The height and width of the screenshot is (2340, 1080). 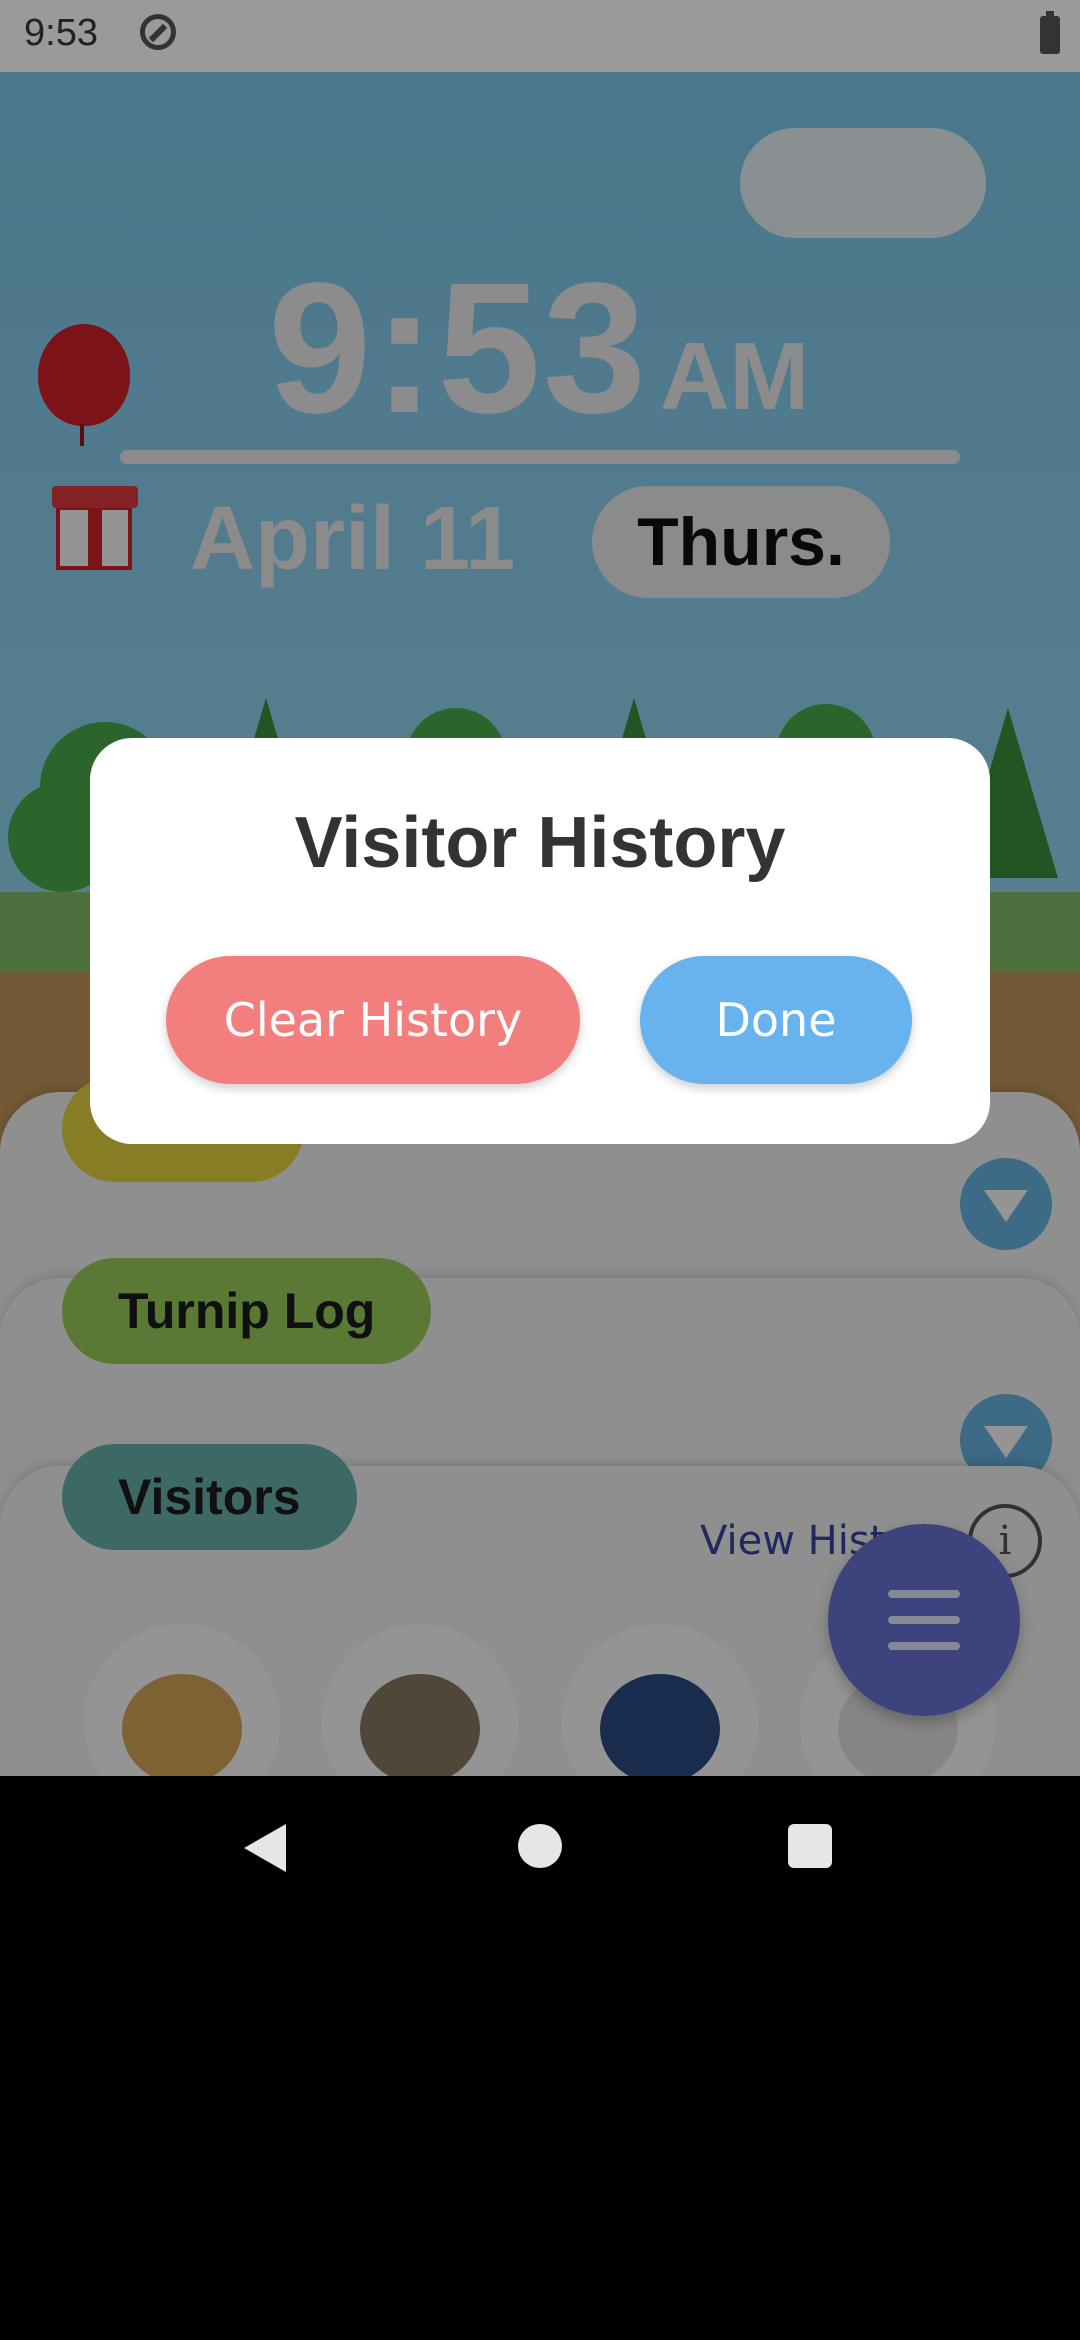 What do you see at coordinates (373, 1020) in the screenshot?
I see `clear-history-button: Clear History` at bounding box center [373, 1020].